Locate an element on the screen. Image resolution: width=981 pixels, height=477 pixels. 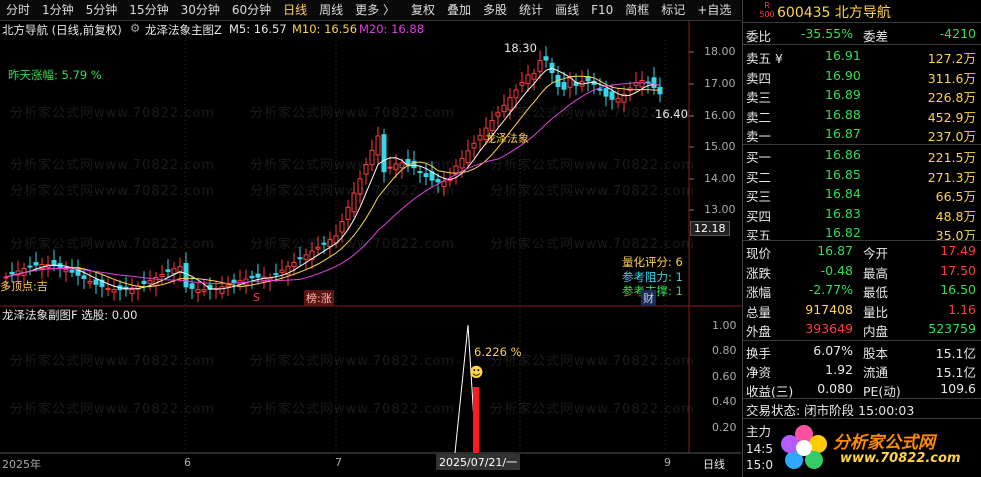
multi-stock-button: 多股 is located at coordinates (495, 10).